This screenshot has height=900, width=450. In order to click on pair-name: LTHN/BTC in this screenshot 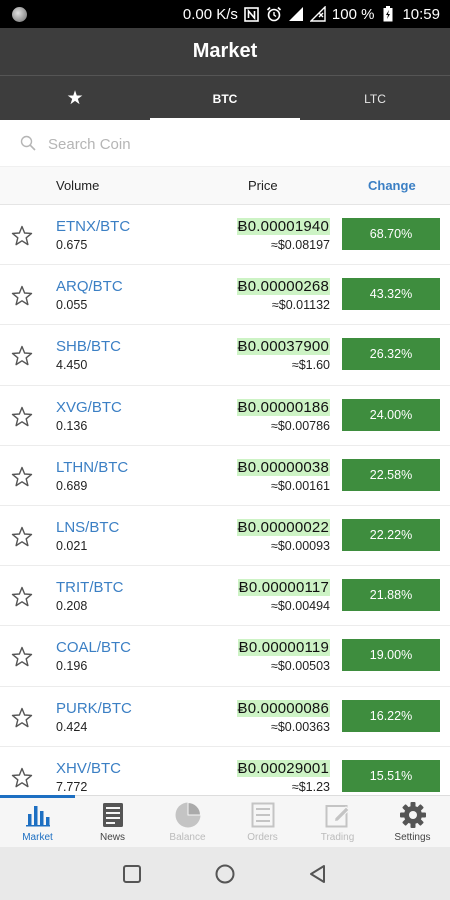, I will do `click(92, 467)`.